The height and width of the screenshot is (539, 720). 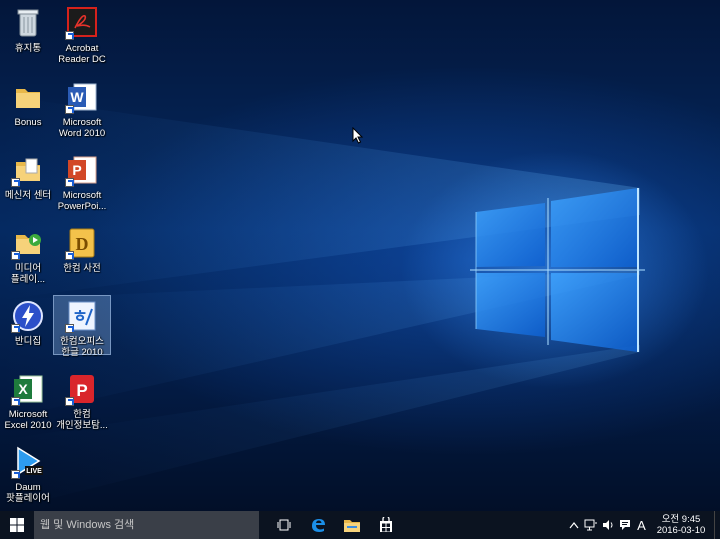 I want to click on desktop-icon-word: W Microsoft Word 2010, so click(x=82, y=108).